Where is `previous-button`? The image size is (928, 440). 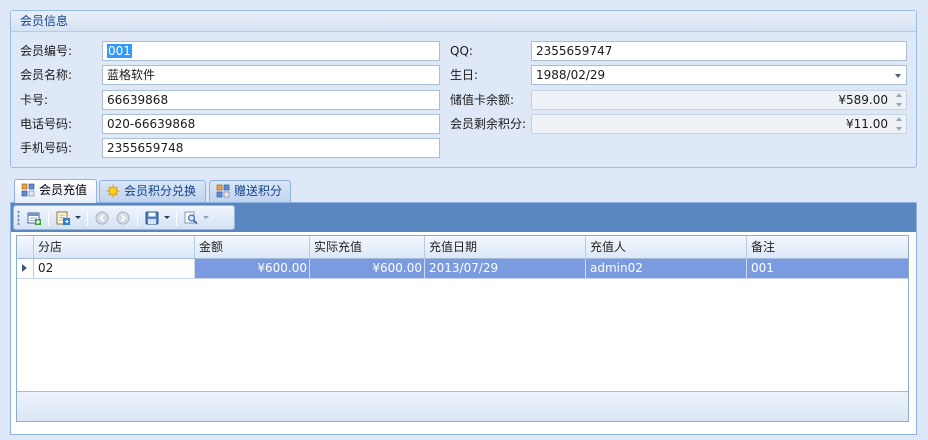
previous-button is located at coordinates (102, 218).